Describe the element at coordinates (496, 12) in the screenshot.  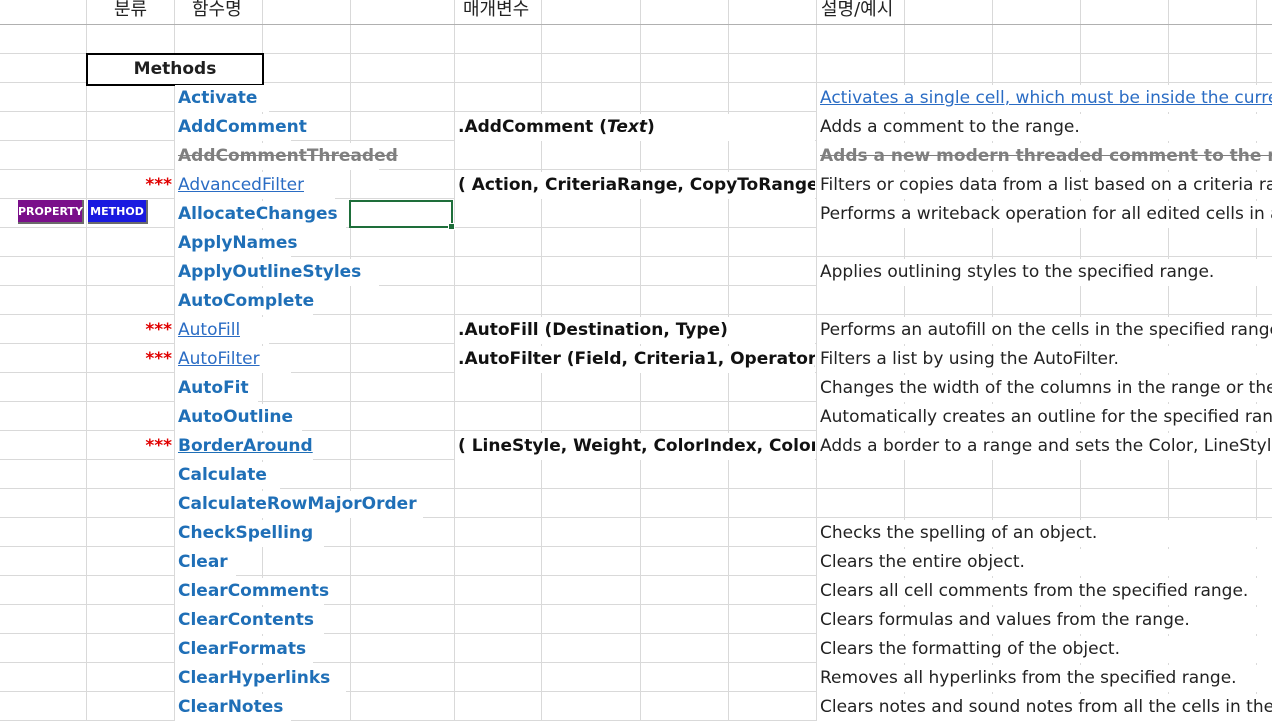
I see `header-parameters: 매개변수` at that location.